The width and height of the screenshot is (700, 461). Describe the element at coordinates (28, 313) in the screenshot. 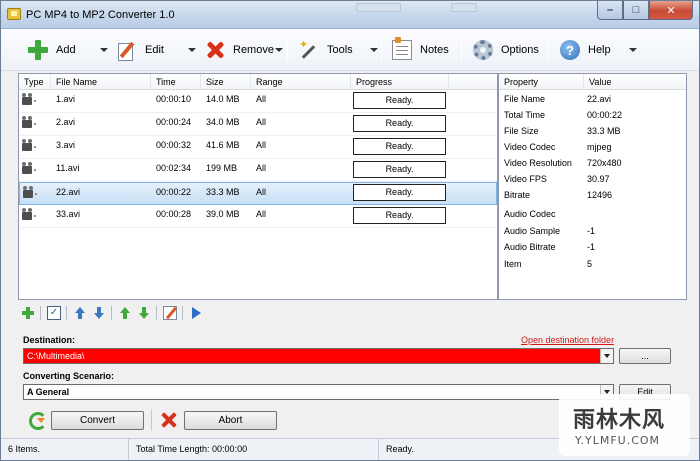

I see `add-file-icon` at that location.